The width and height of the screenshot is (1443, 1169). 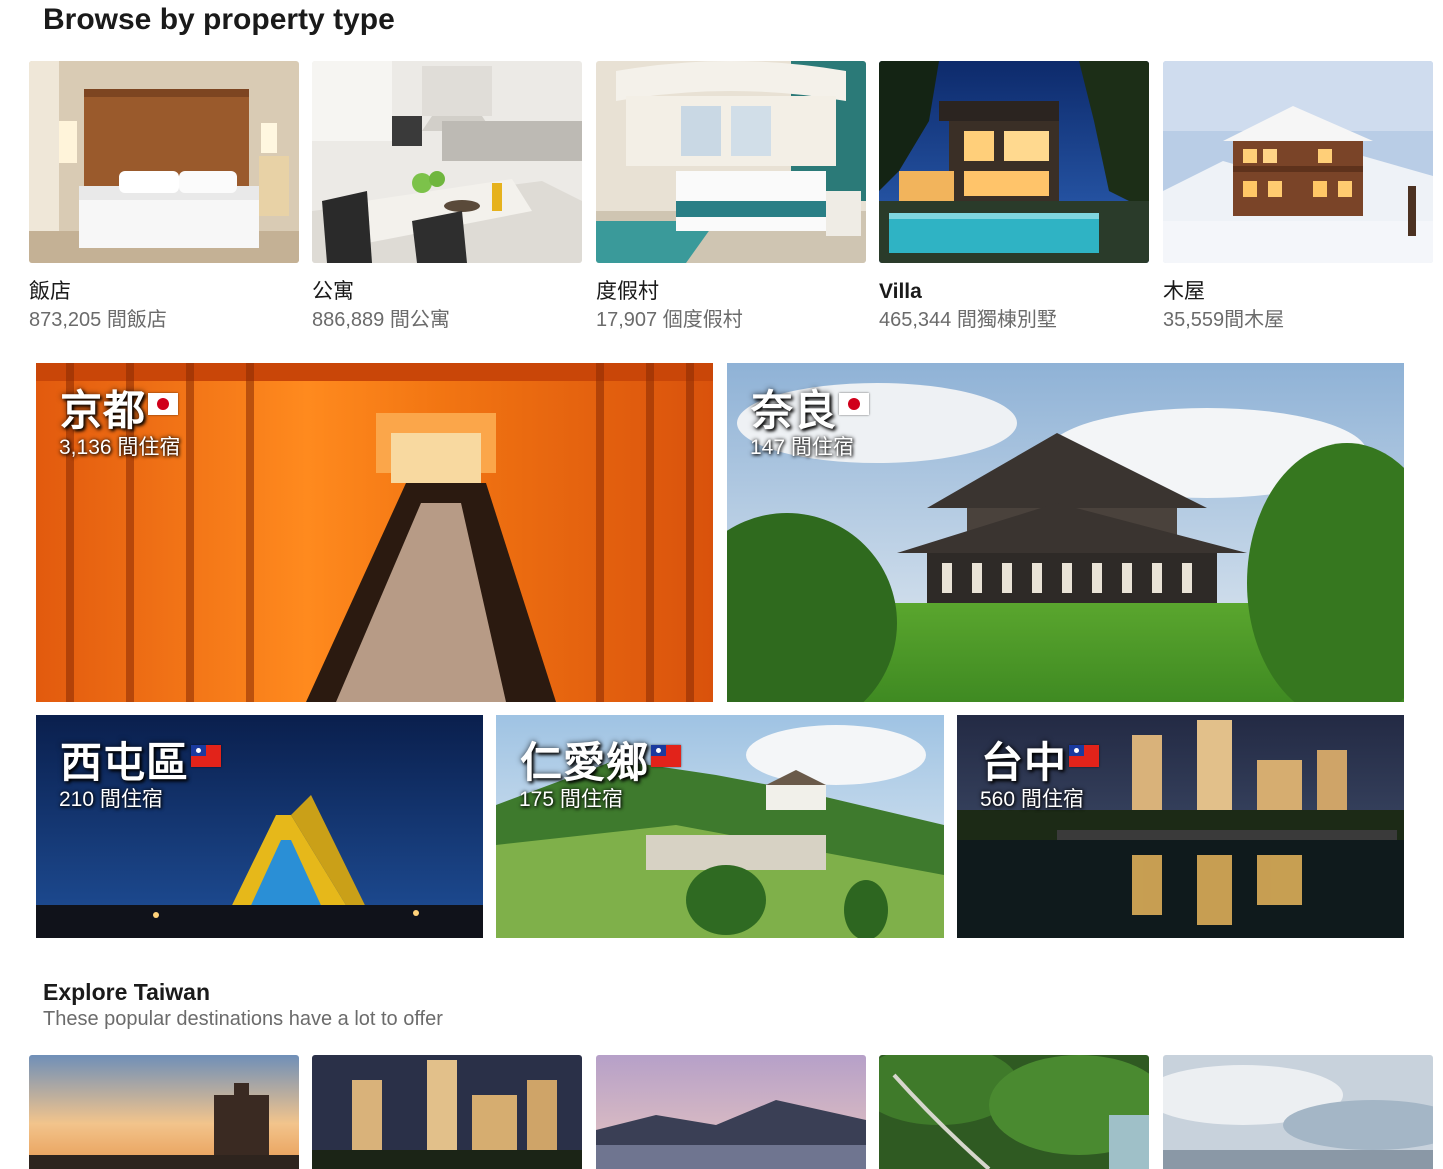 What do you see at coordinates (571, 799) in the screenshot?
I see `destination-count: 175 間住宿` at bounding box center [571, 799].